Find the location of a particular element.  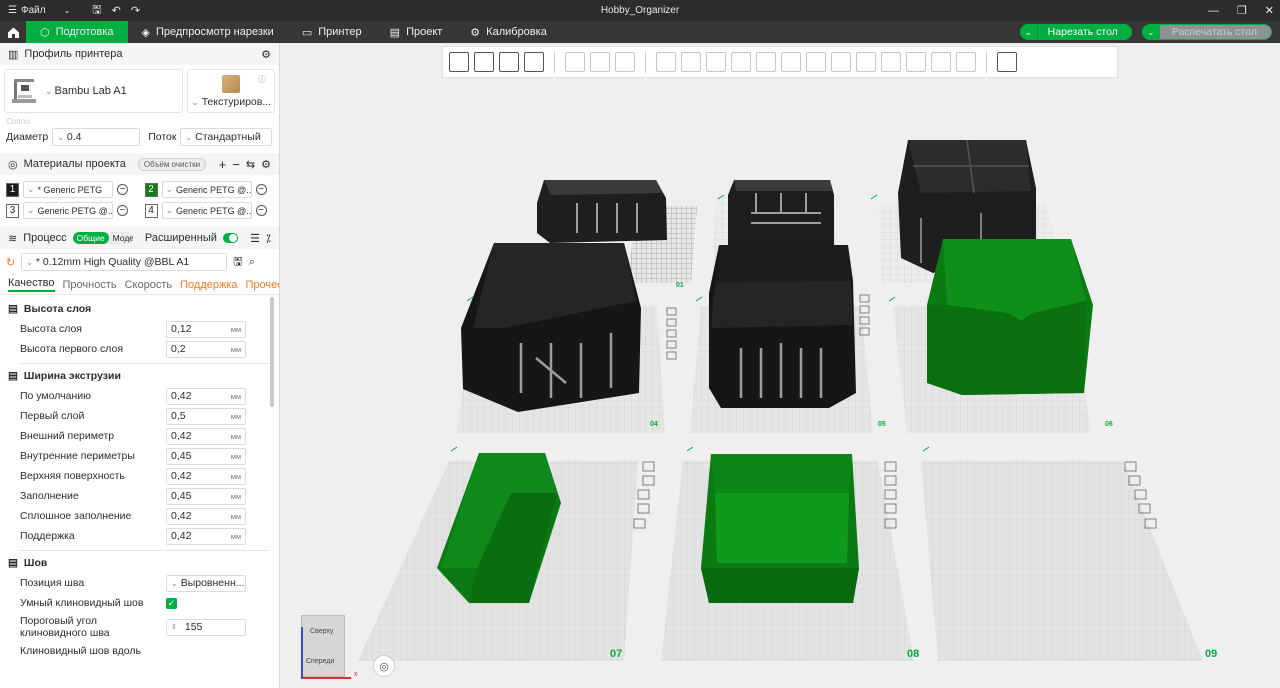

text-icon is located at coordinates (866, 62).